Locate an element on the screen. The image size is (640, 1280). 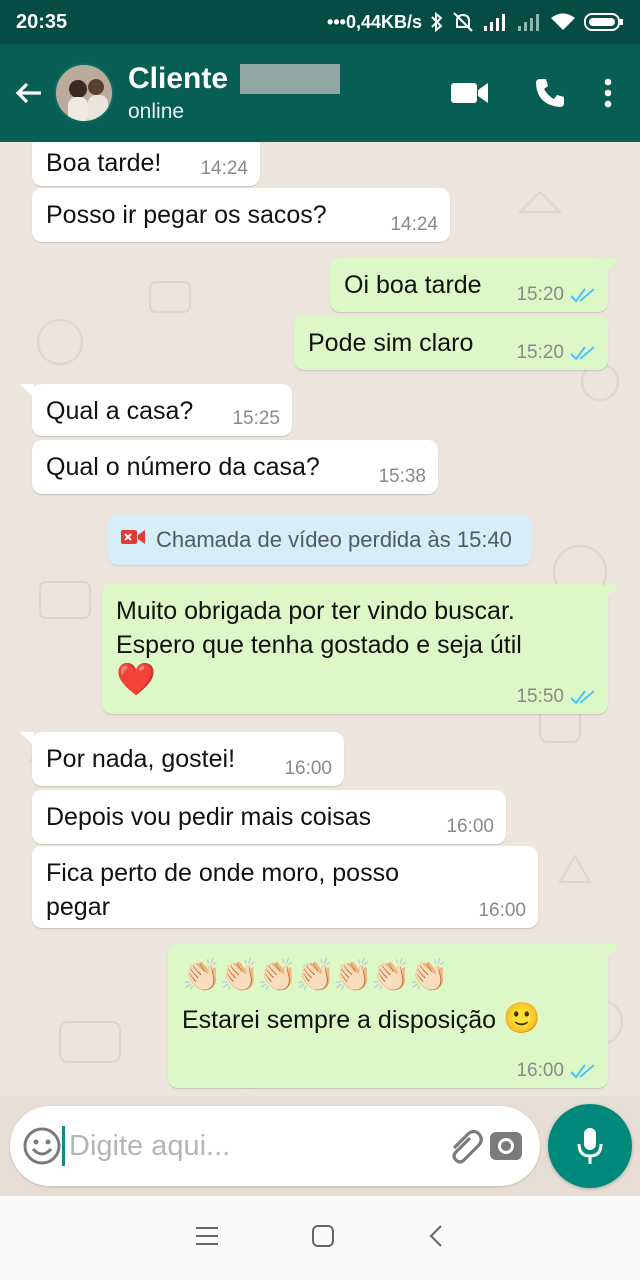
status-time: 20:35 is located at coordinates (42, 21).